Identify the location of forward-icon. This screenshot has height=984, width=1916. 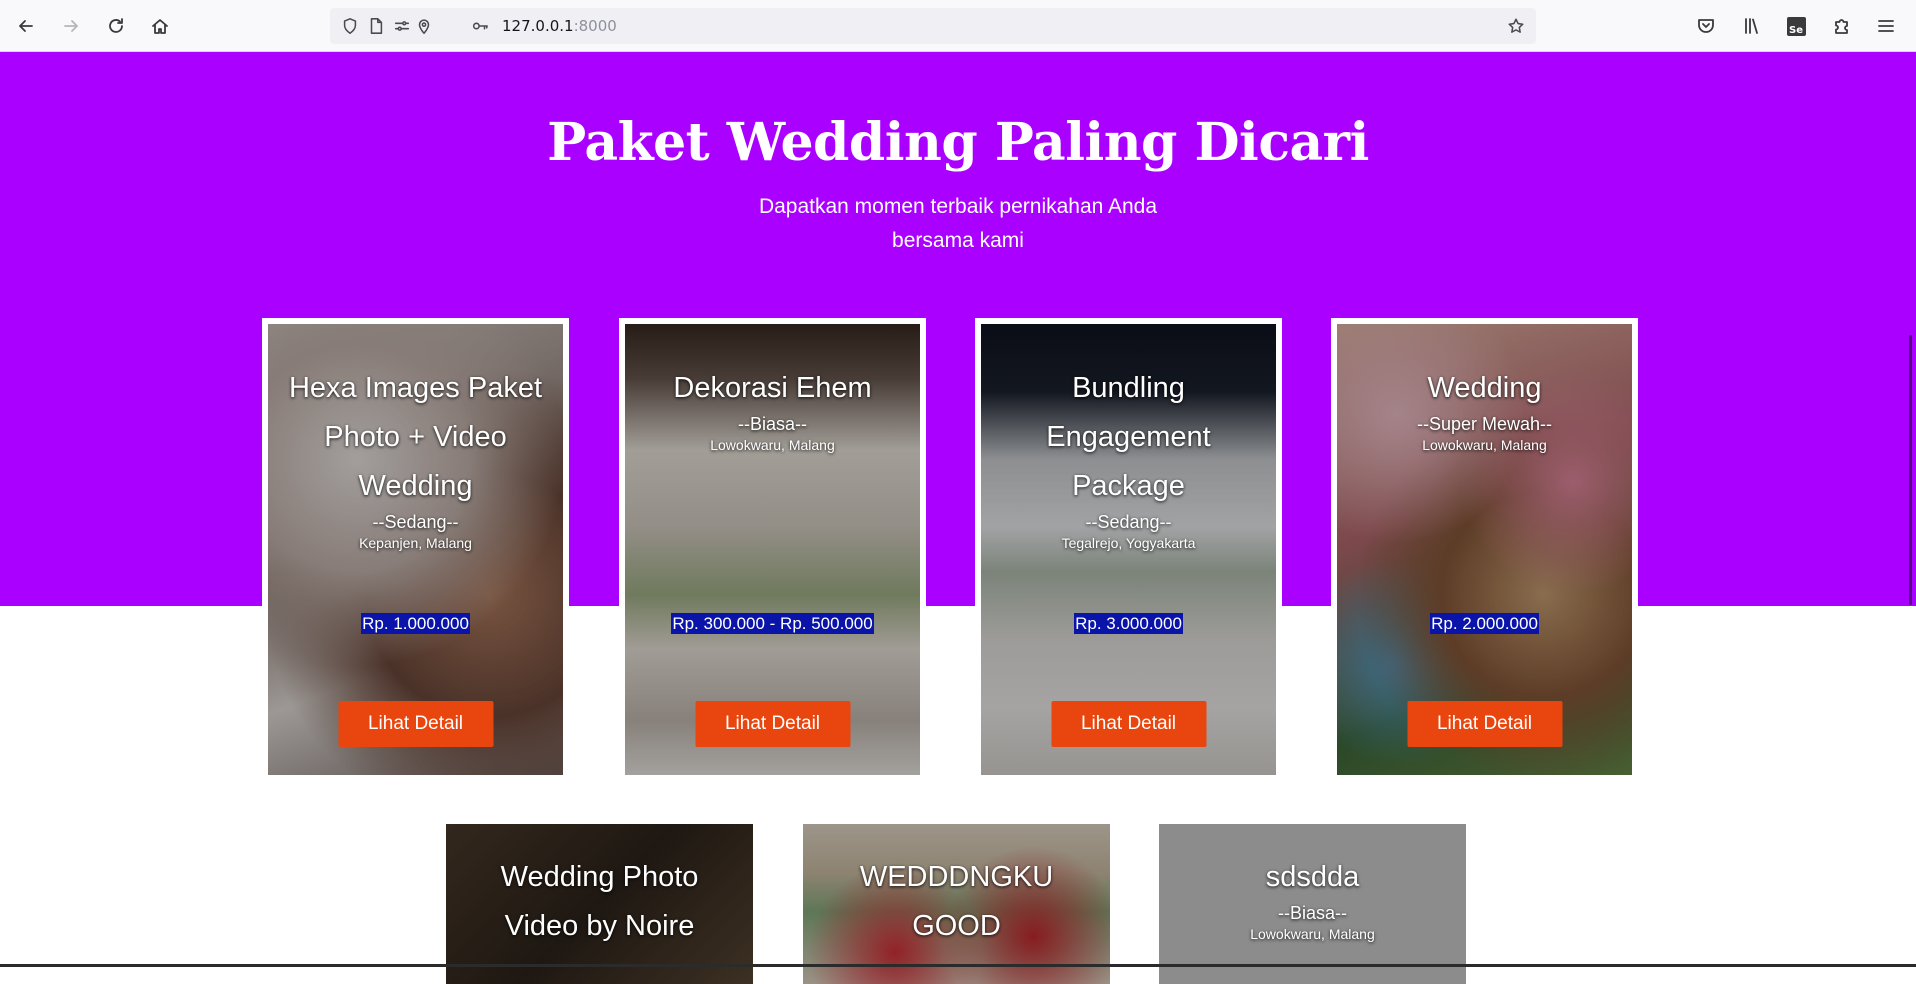
(71, 26).